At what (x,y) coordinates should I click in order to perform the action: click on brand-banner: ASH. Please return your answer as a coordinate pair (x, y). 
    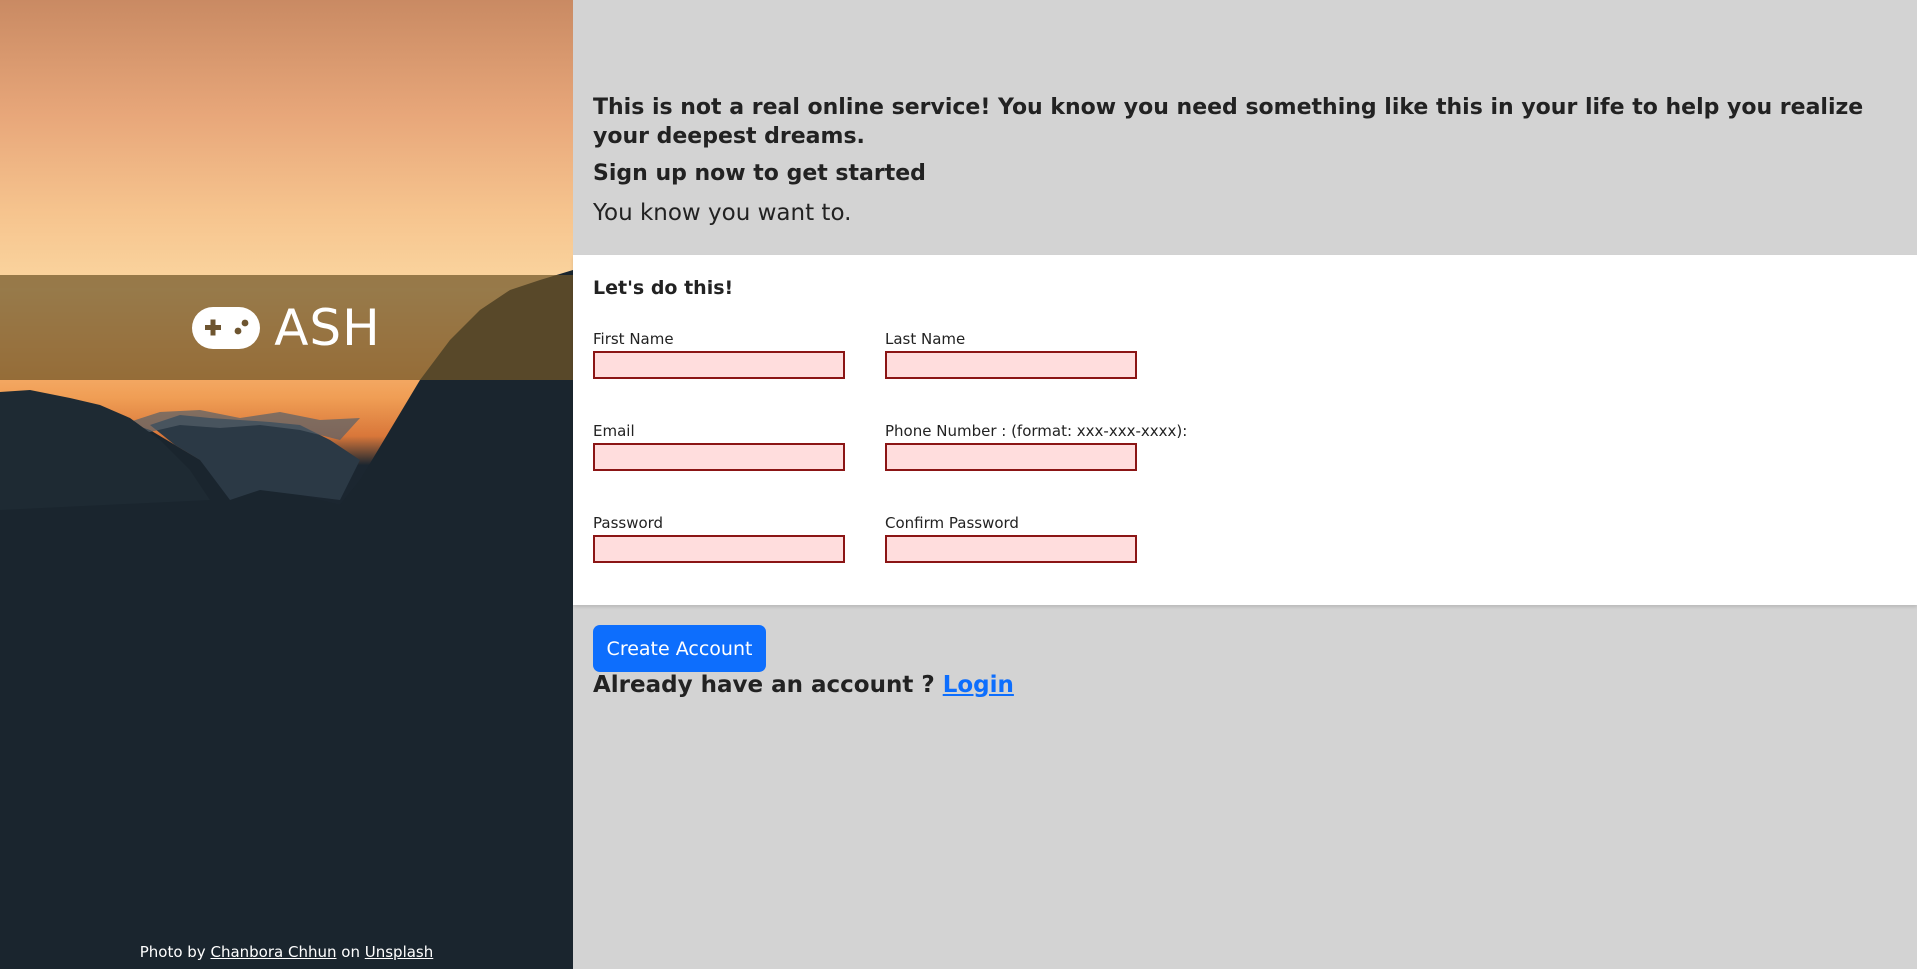
    Looking at the image, I should click on (286, 327).